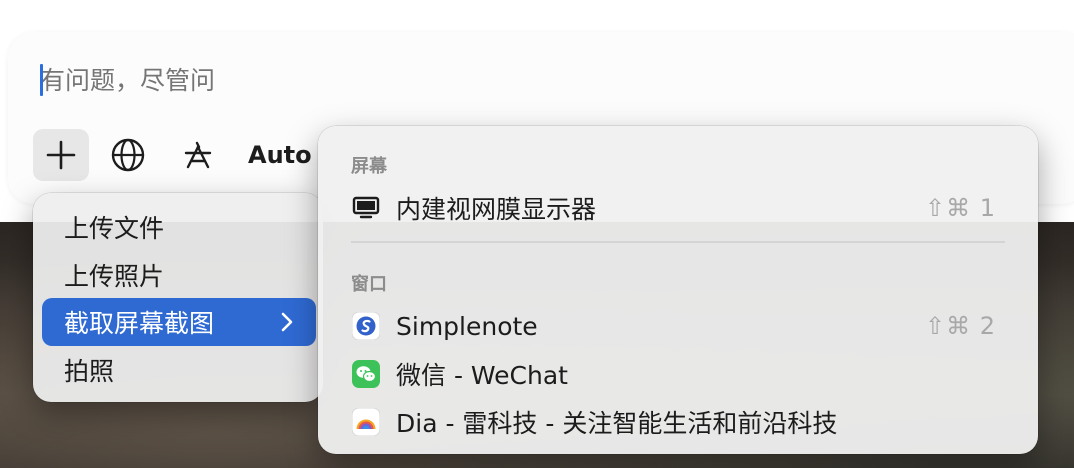 The height and width of the screenshot is (468, 1074). Describe the element at coordinates (179, 275) in the screenshot. I see `menu-item-upload-photo: 上传照片` at that location.